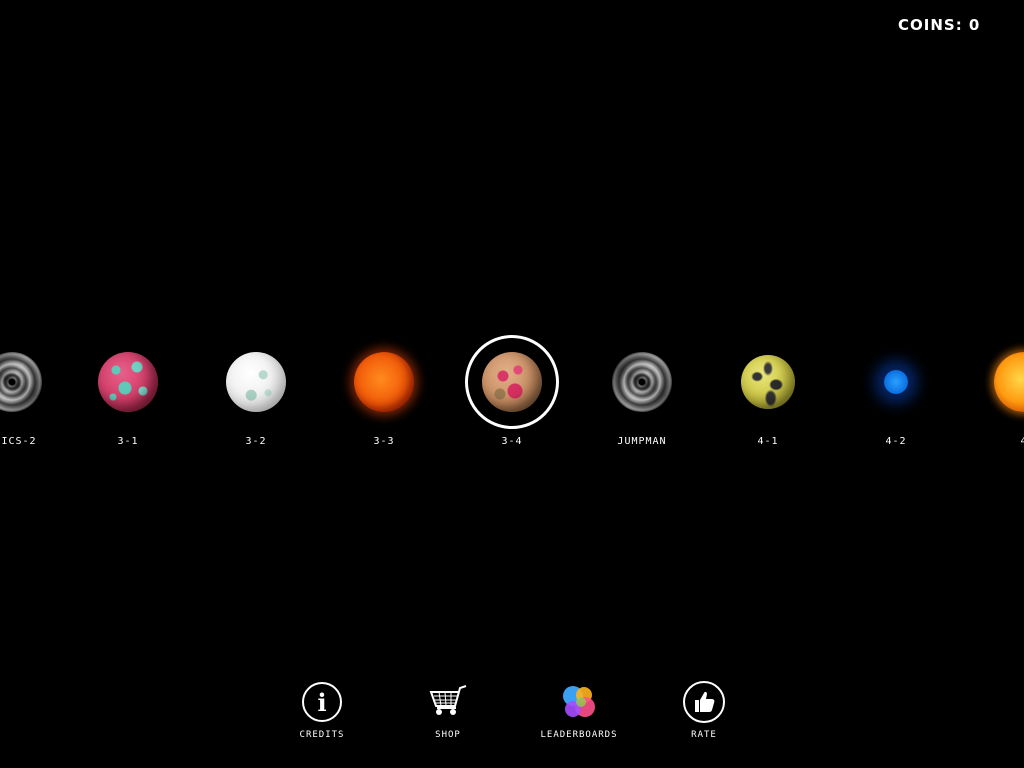 Image resolution: width=1024 pixels, height=768 pixels. Describe the element at coordinates (939, 25) in the screenshot. I see `coins-counter: COINS: 0` at that location.